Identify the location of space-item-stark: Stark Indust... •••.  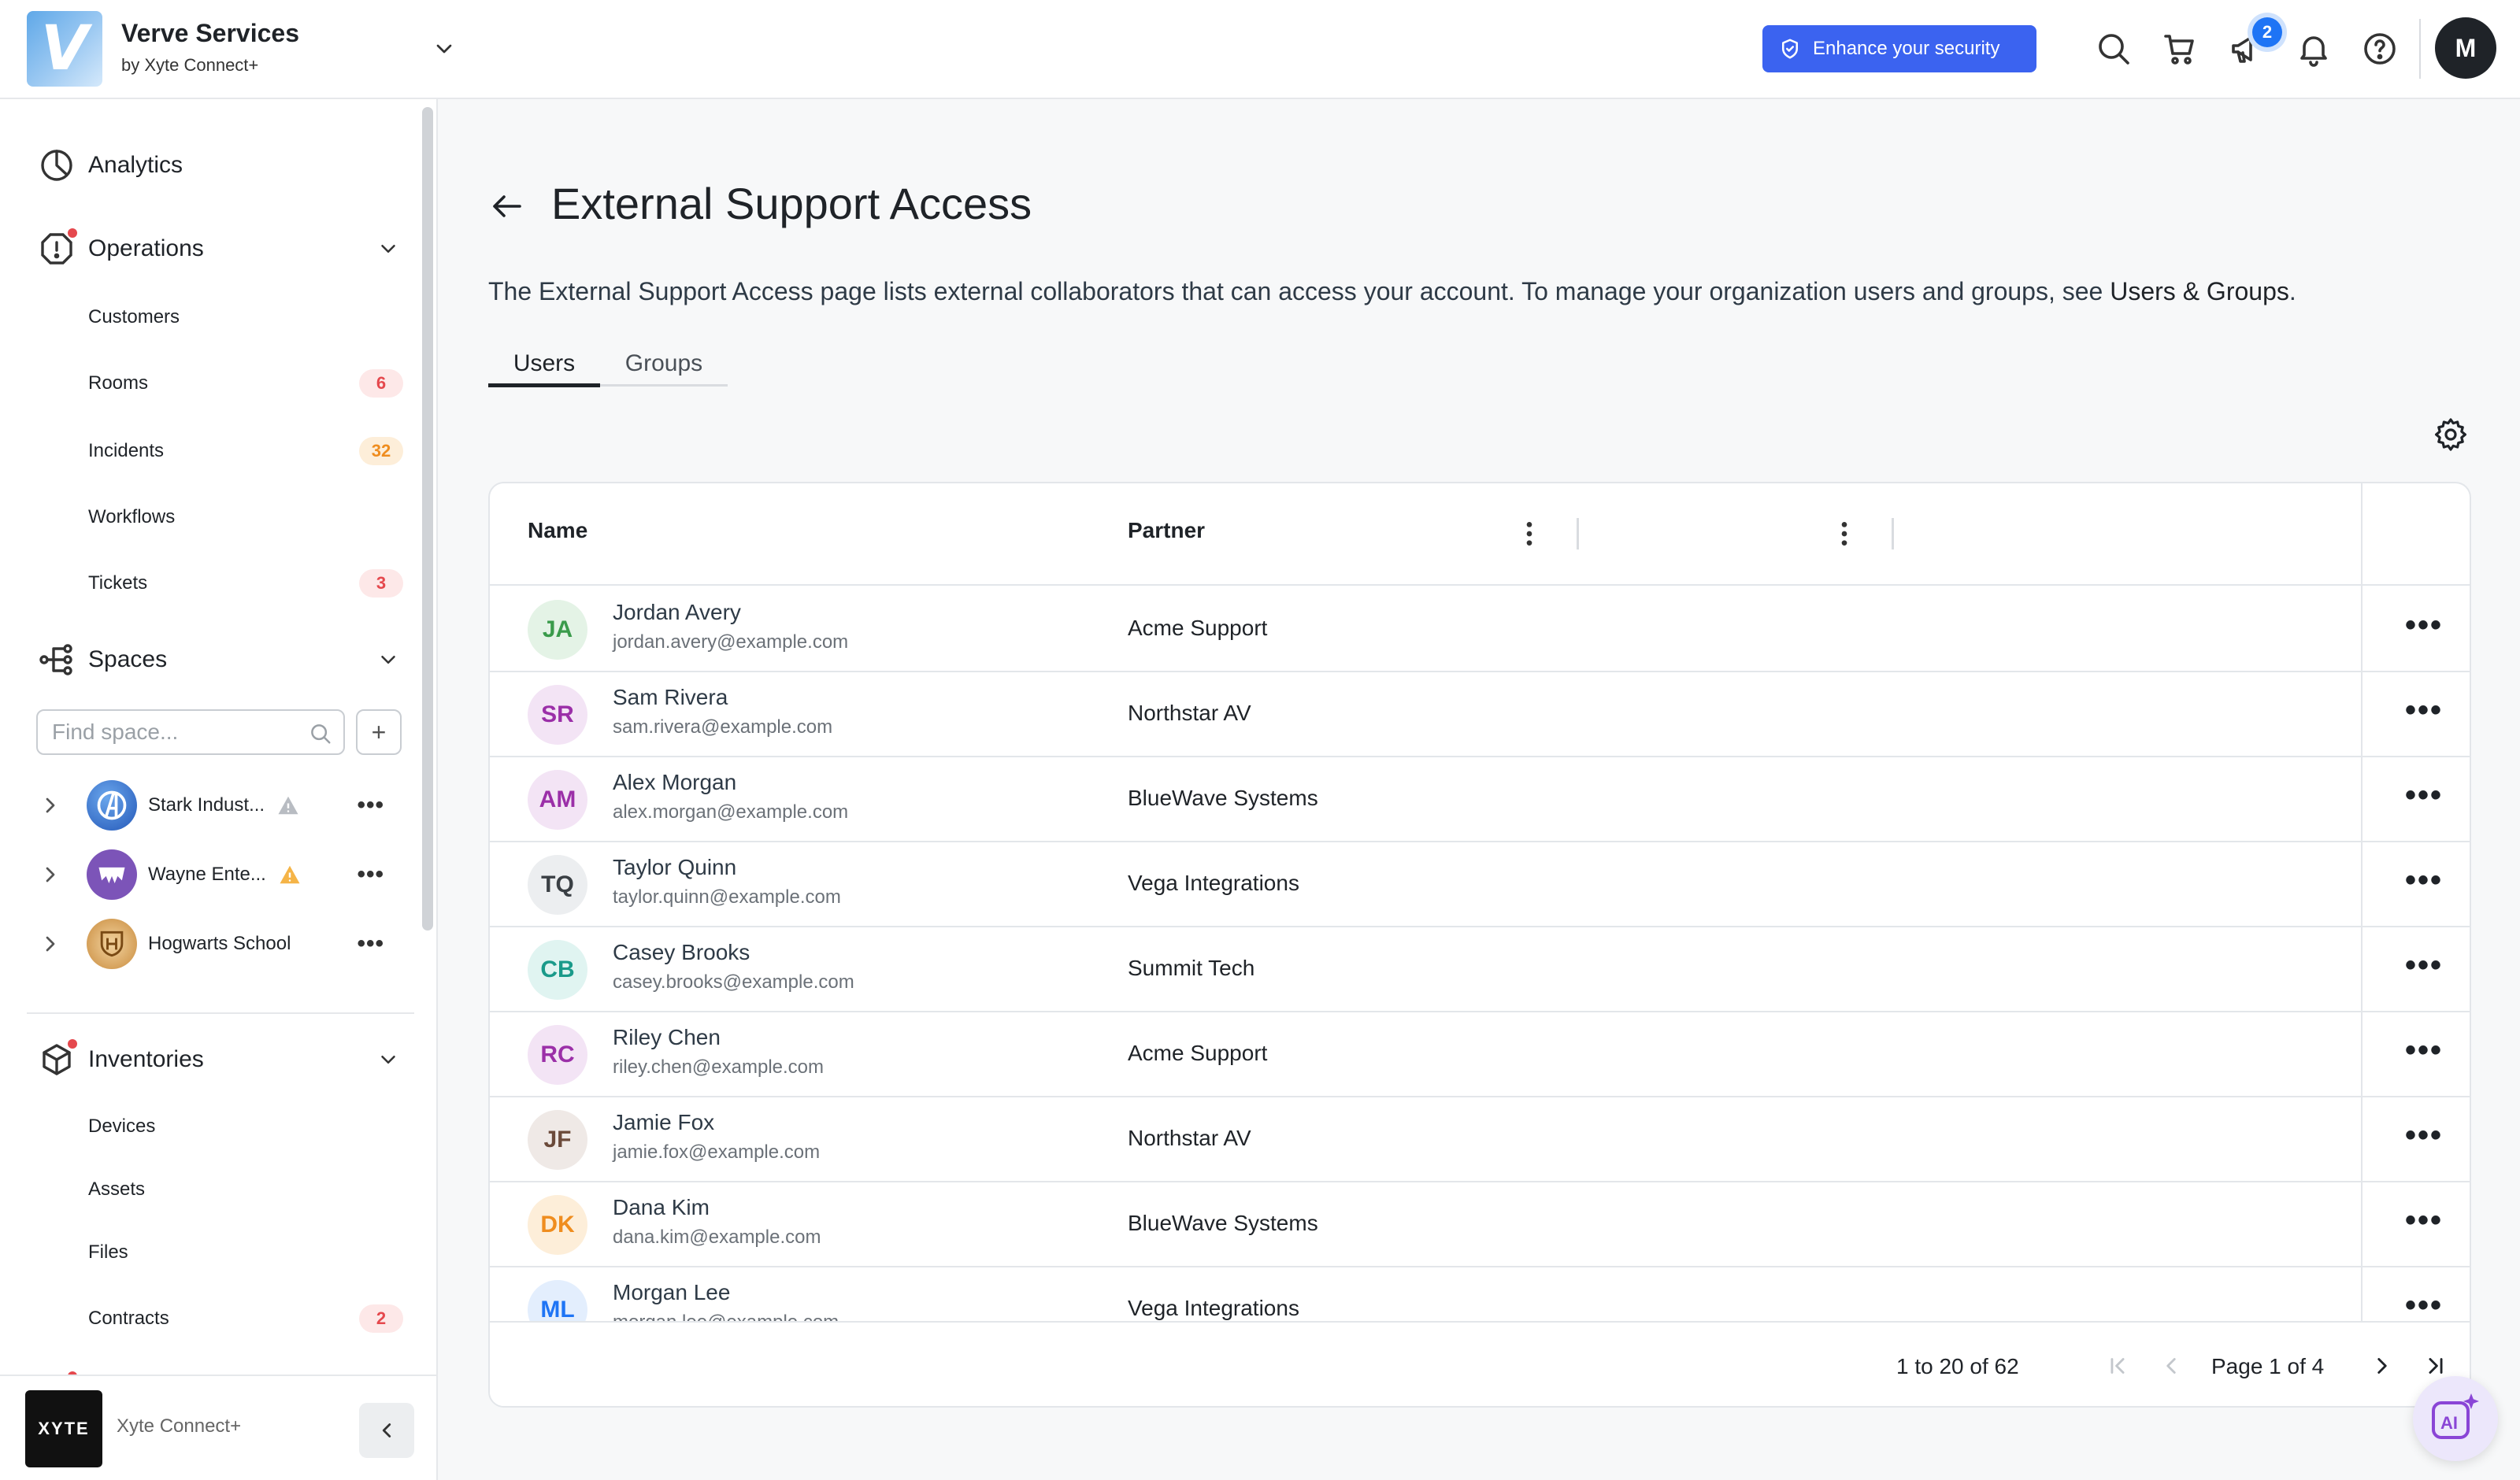
(223, 805).